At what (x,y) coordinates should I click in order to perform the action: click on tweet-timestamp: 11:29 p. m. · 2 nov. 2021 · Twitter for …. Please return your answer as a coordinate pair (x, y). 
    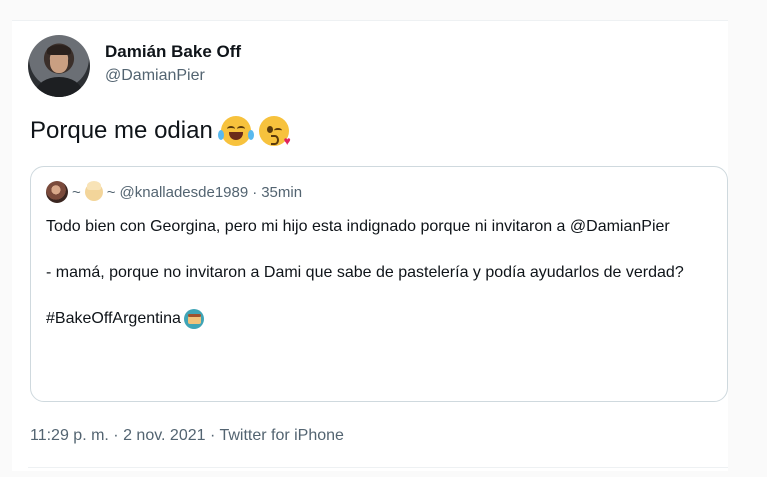
    Looking at the image, I should click on (187, 436).